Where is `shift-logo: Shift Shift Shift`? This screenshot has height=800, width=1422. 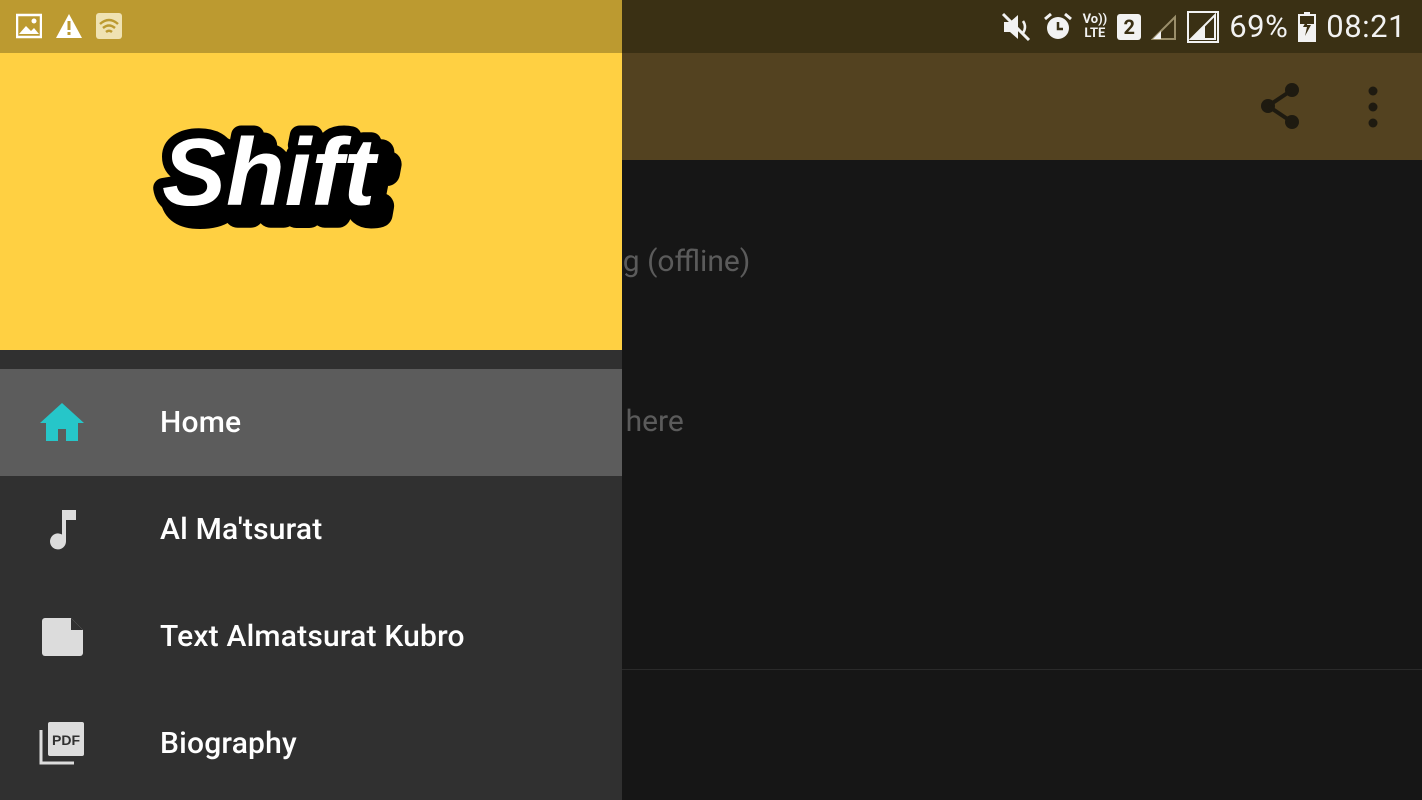 shift-logo: Shift Shift Shift is located at coordinates (277, 177).